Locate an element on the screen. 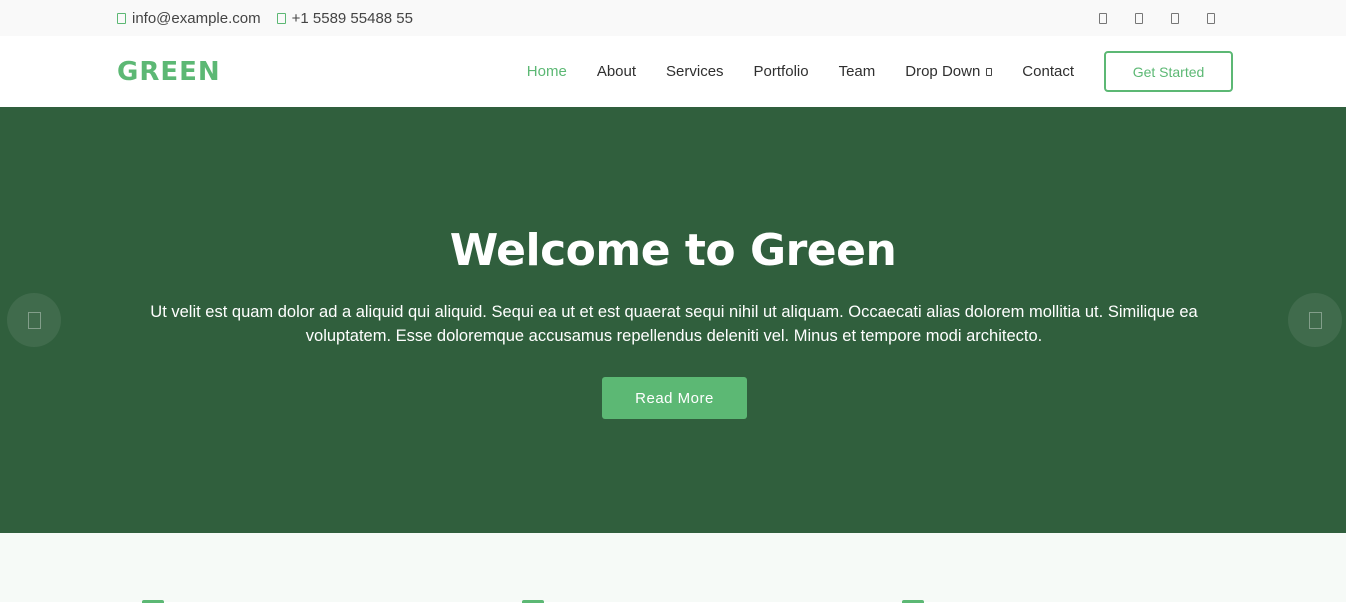 This screenshot has width=1346, height=603. carousel-next-button is located at coordinates (1315, 320).